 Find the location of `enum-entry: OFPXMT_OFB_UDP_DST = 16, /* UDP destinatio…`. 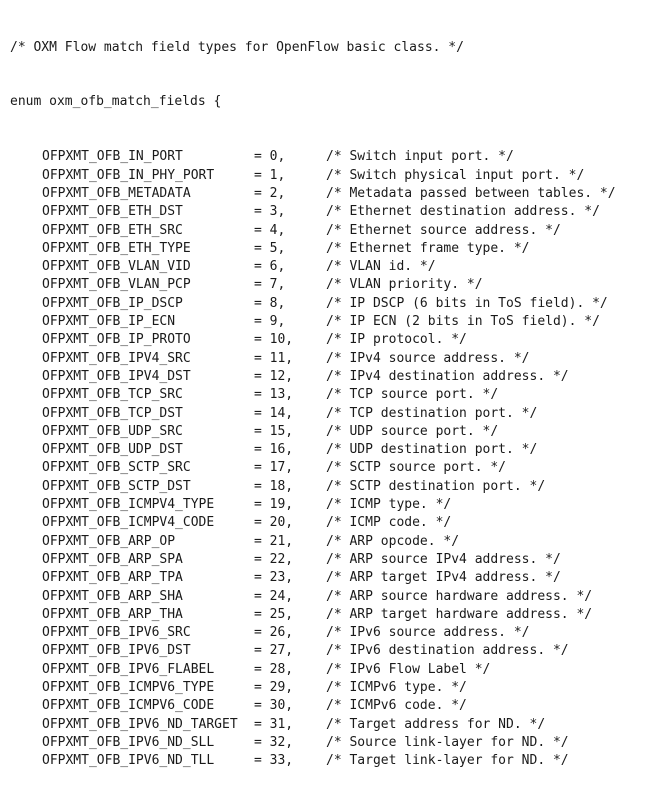

enum-entry: OFPXMT_OFB_UDP_DST = 16, /* UDP destinatio… is located at coordinates (325, 450).